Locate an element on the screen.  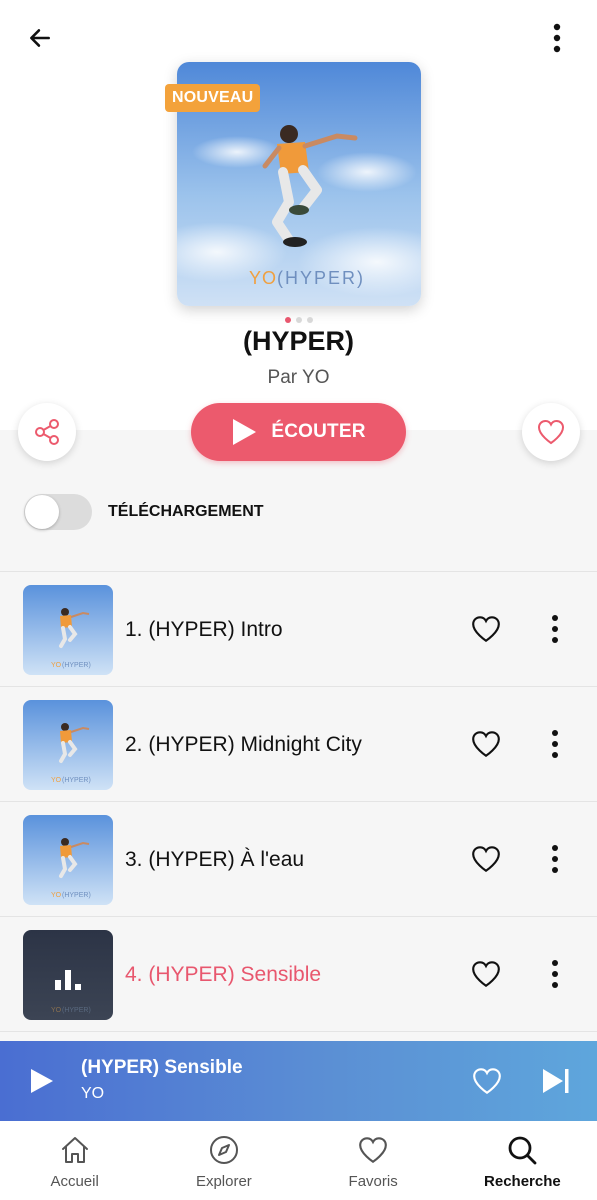
track-title: 2. (HYPER) Midnight City is located at coordinates (243, 744).